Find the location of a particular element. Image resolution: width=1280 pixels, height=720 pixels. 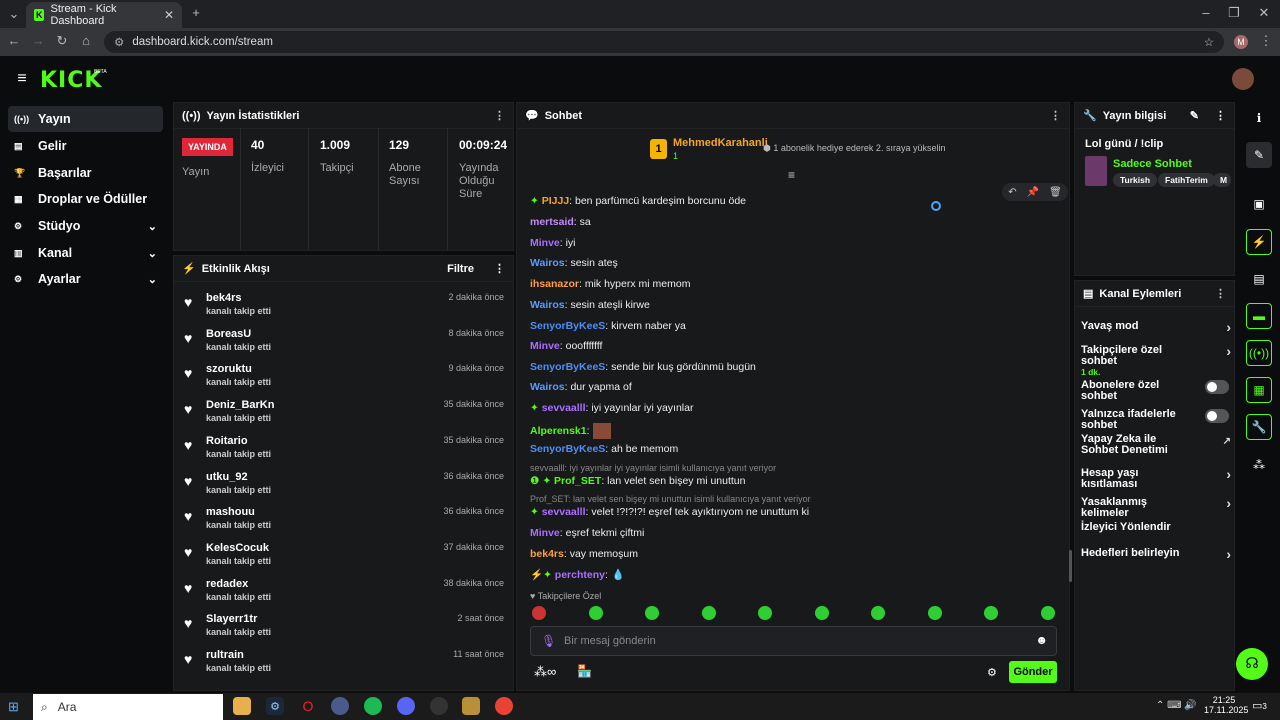

screen-capture-icon: ▣ is located at coordinates (1259, 204).